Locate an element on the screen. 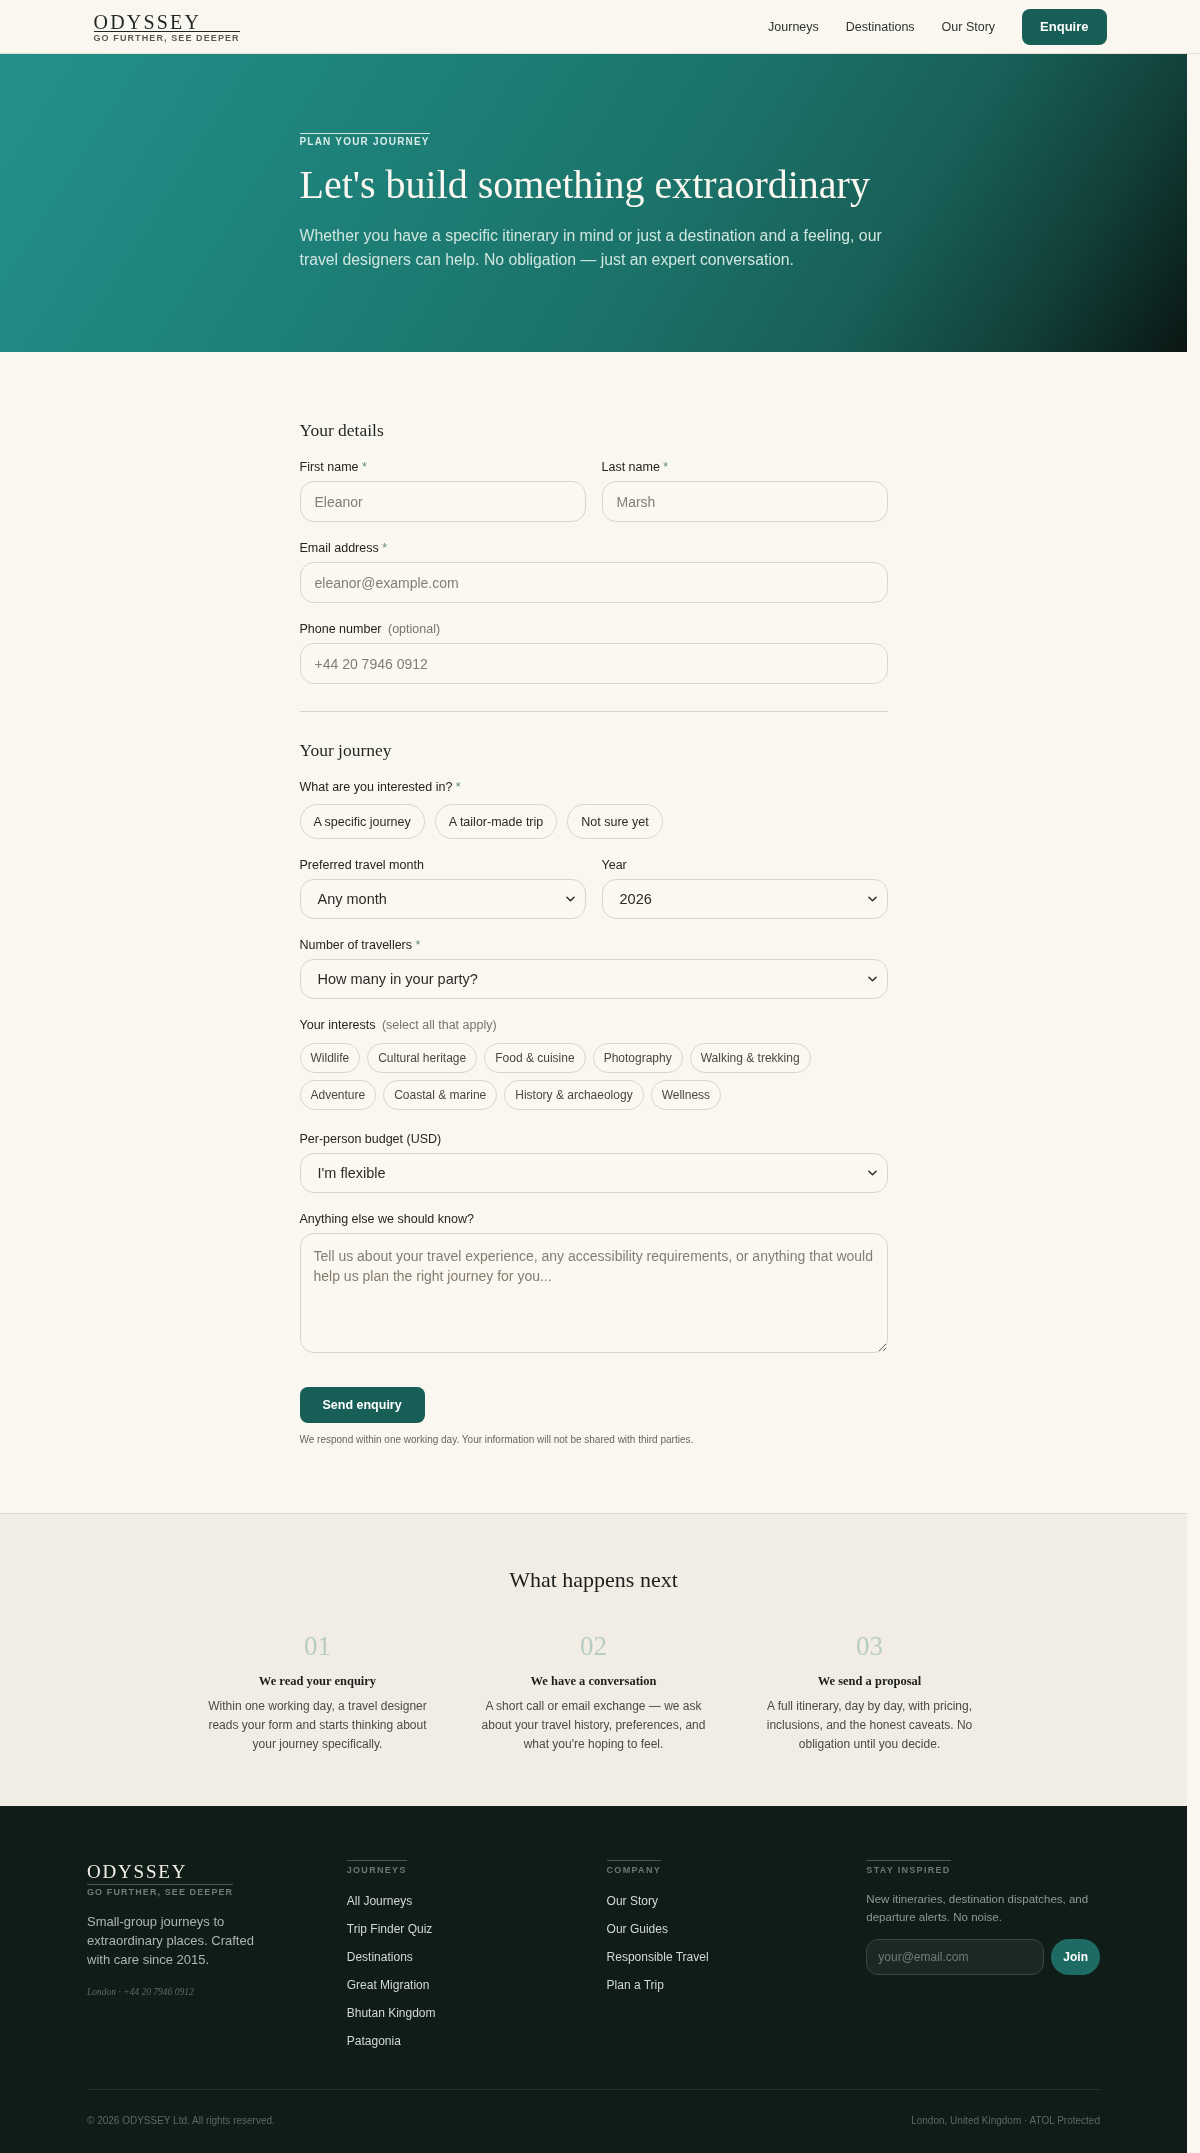  nav-link: Journeys is located at coordinates (793, 26).